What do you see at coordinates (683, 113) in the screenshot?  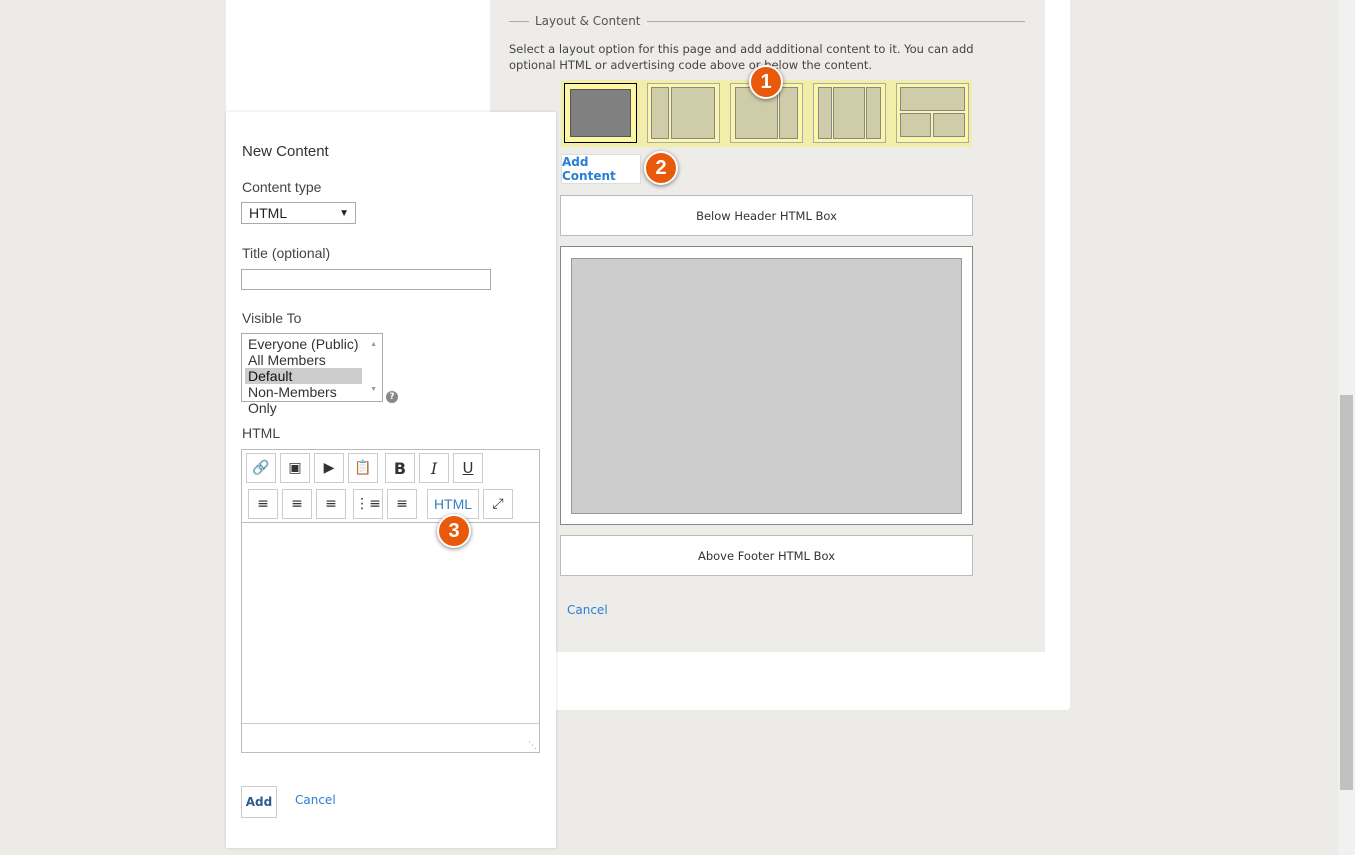 I see `layout-left-sidebar` at bounding box center [683, 113].